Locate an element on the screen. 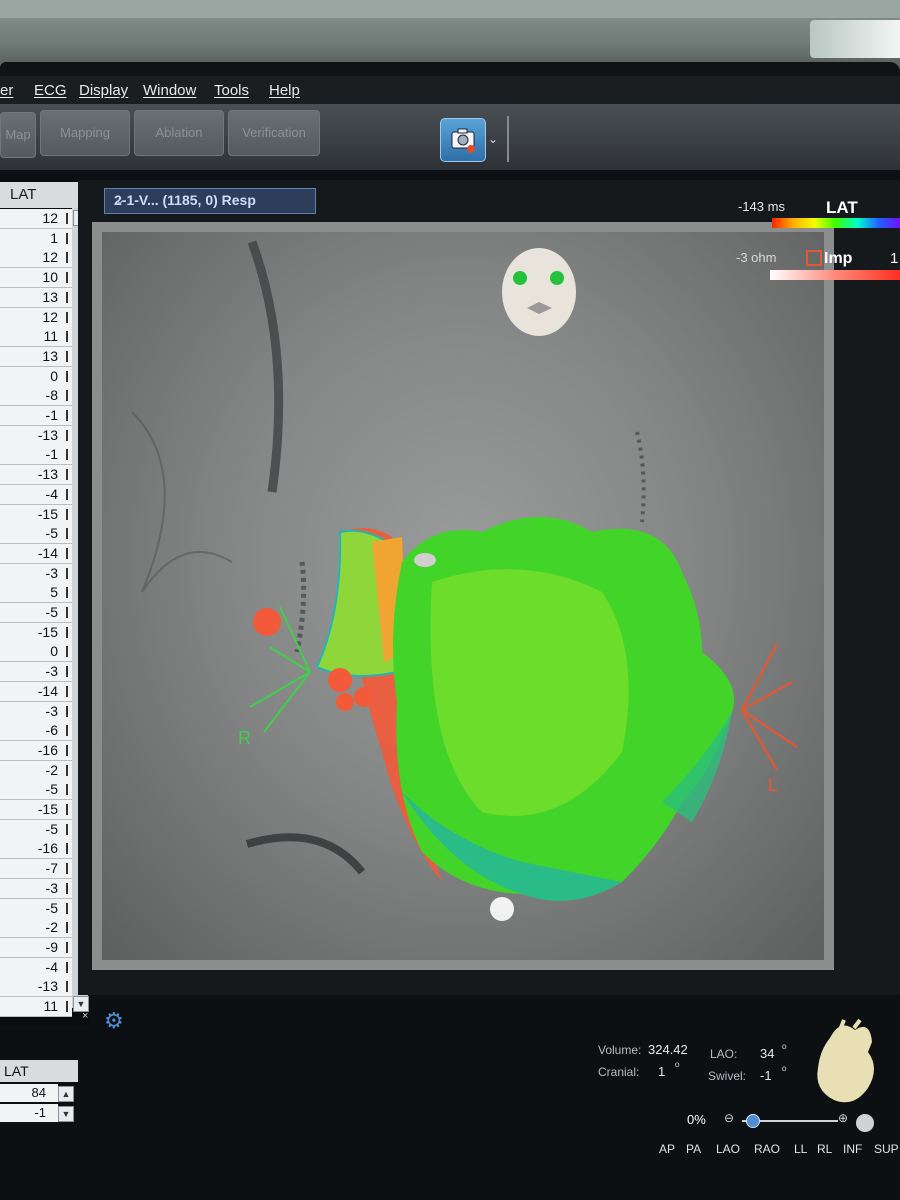  lat-value: -7 is located at coordinates (51, 868).